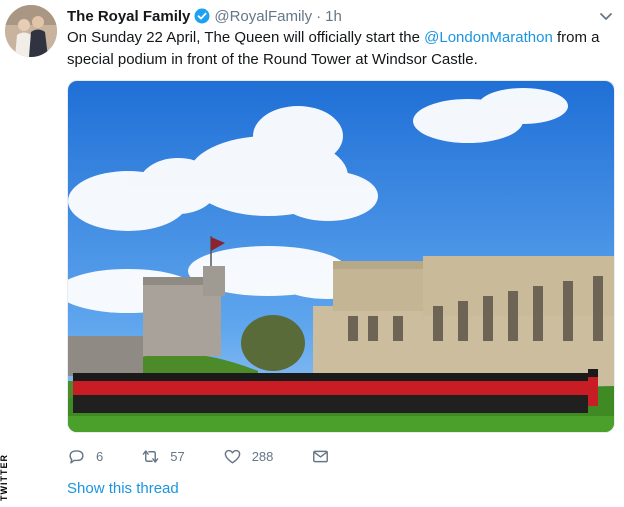 The image size is (624, 507). Describe the element at coordinates (128, 16) in the screenshot. I see `display-name: The Royal Family` at that location.